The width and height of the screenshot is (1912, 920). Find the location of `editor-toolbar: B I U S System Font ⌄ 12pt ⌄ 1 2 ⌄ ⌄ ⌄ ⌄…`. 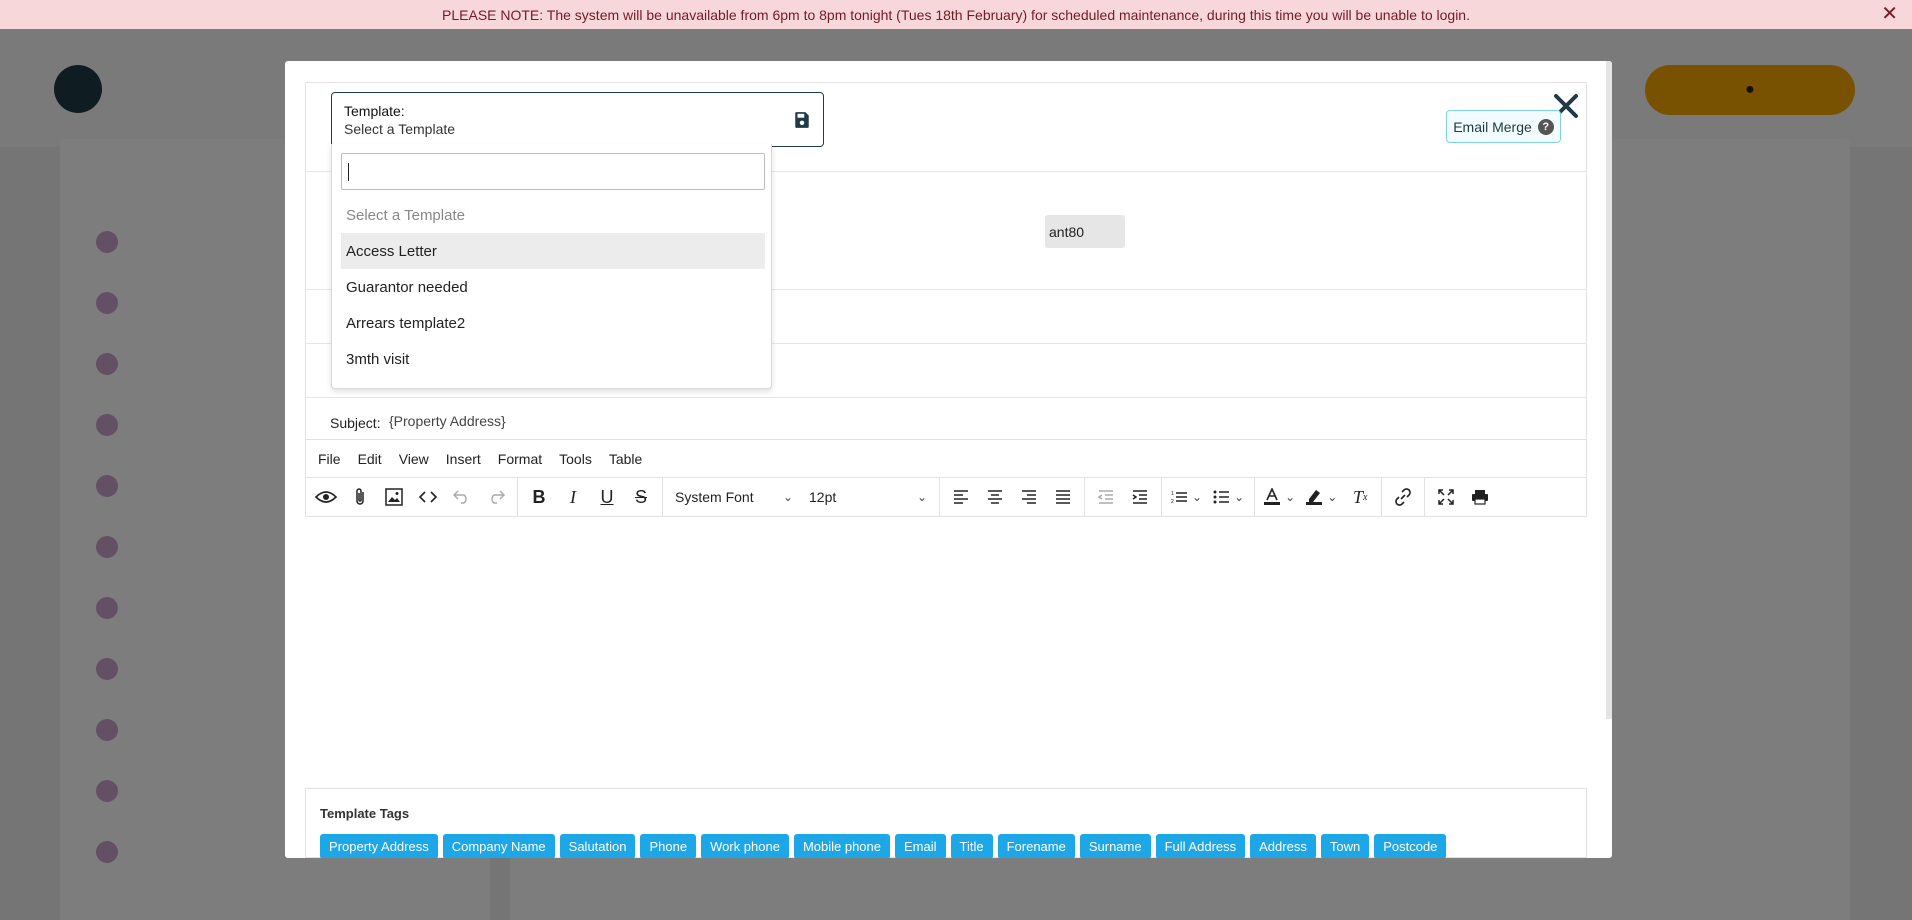

editor-toolbar: B I U S System Font ⌄ 12pt ⌄ 1 2 ⌄ ⌄ ⌄ ⌄… is located at coordinates (946, 497).